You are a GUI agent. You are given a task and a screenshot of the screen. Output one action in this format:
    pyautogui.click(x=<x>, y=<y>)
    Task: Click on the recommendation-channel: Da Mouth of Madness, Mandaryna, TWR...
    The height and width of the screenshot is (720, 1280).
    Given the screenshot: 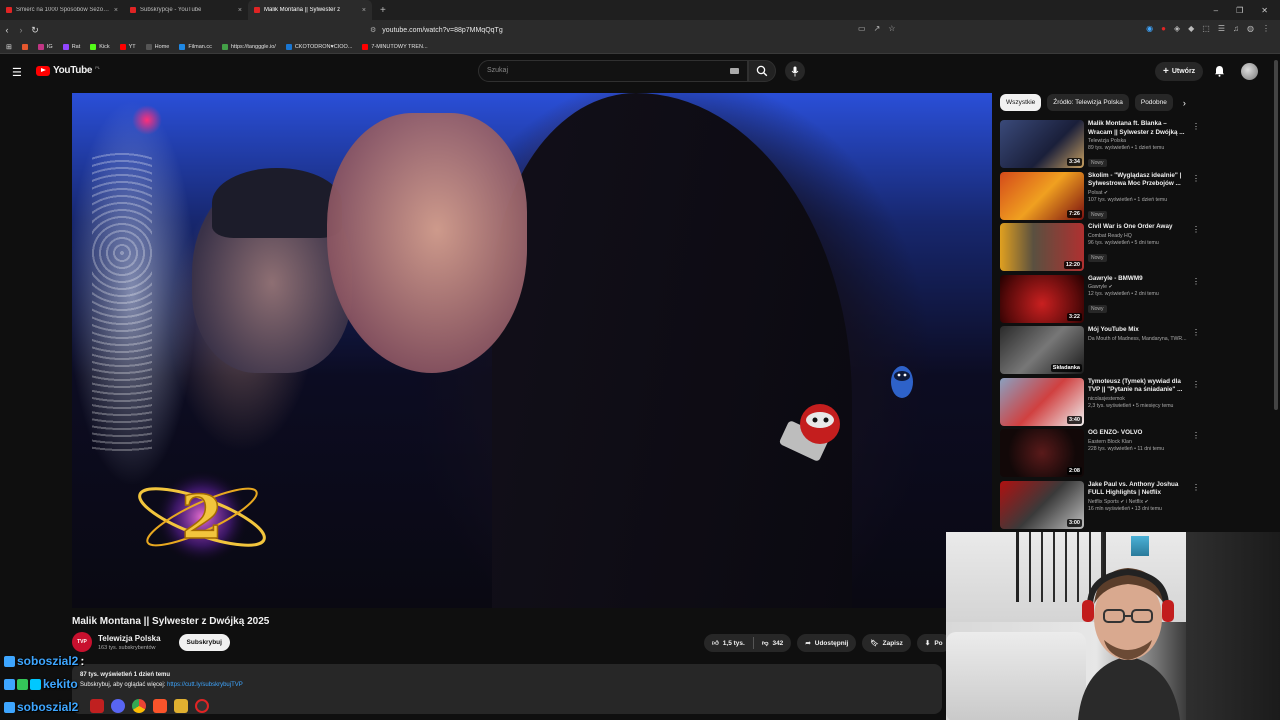 What is the action you would take?
    pyautogui.click(x=1140, y=339)
    